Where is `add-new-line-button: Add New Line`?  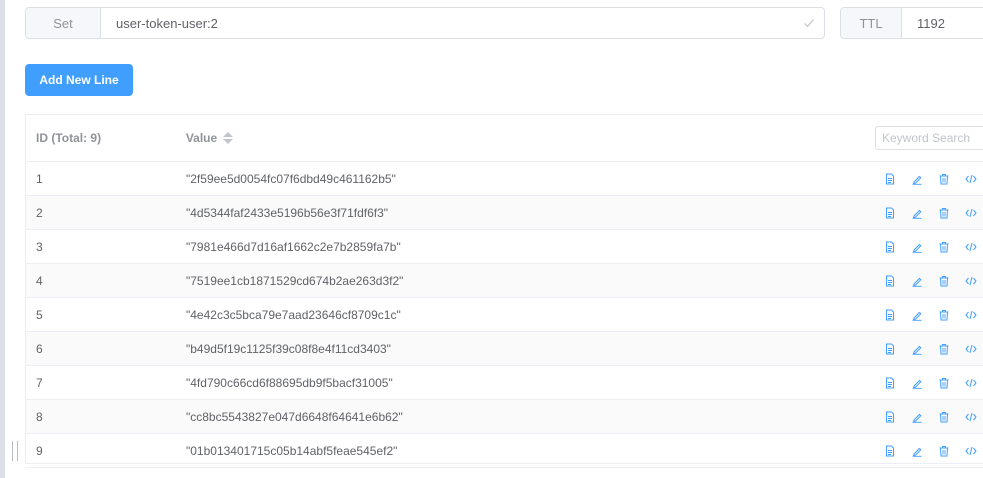
add-new-line-button: Add New Line is located at coordinates (79, 80).